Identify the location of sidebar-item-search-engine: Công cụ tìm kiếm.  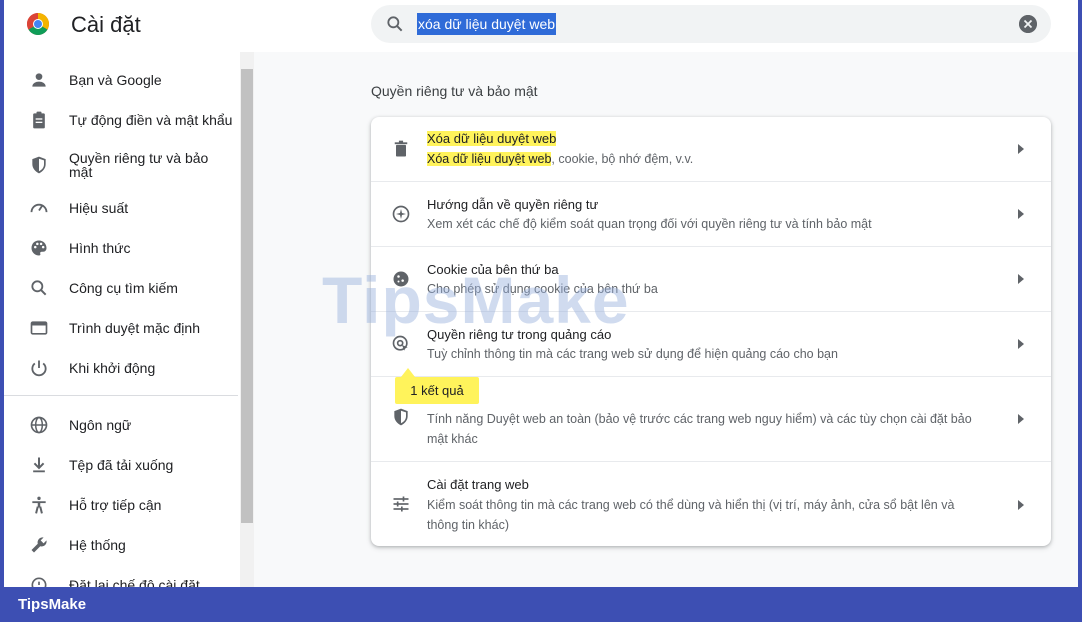
(122, 288).